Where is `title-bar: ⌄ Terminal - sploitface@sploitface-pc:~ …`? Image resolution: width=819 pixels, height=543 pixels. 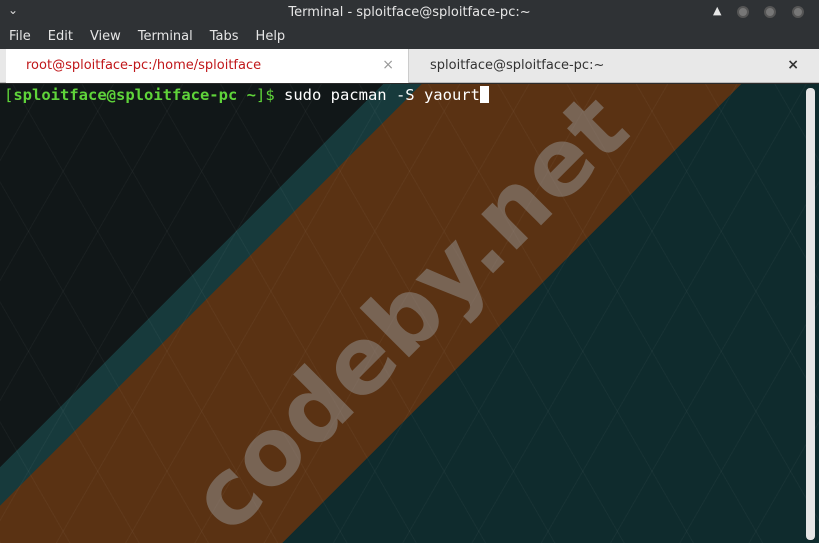
title-bar: ⌄ Terminal - sploitface@sploitface-pc:~ … is located at coordinates (409, 12).